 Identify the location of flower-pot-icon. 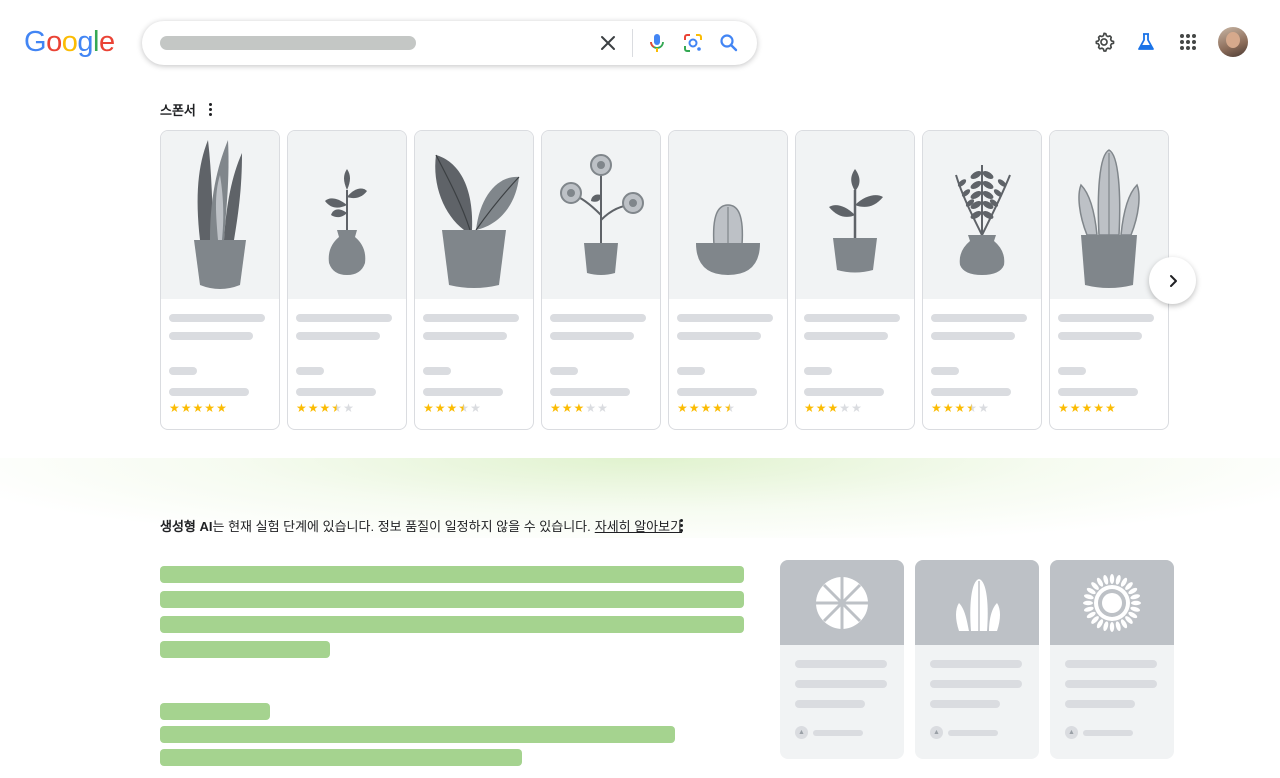
(601, 215).